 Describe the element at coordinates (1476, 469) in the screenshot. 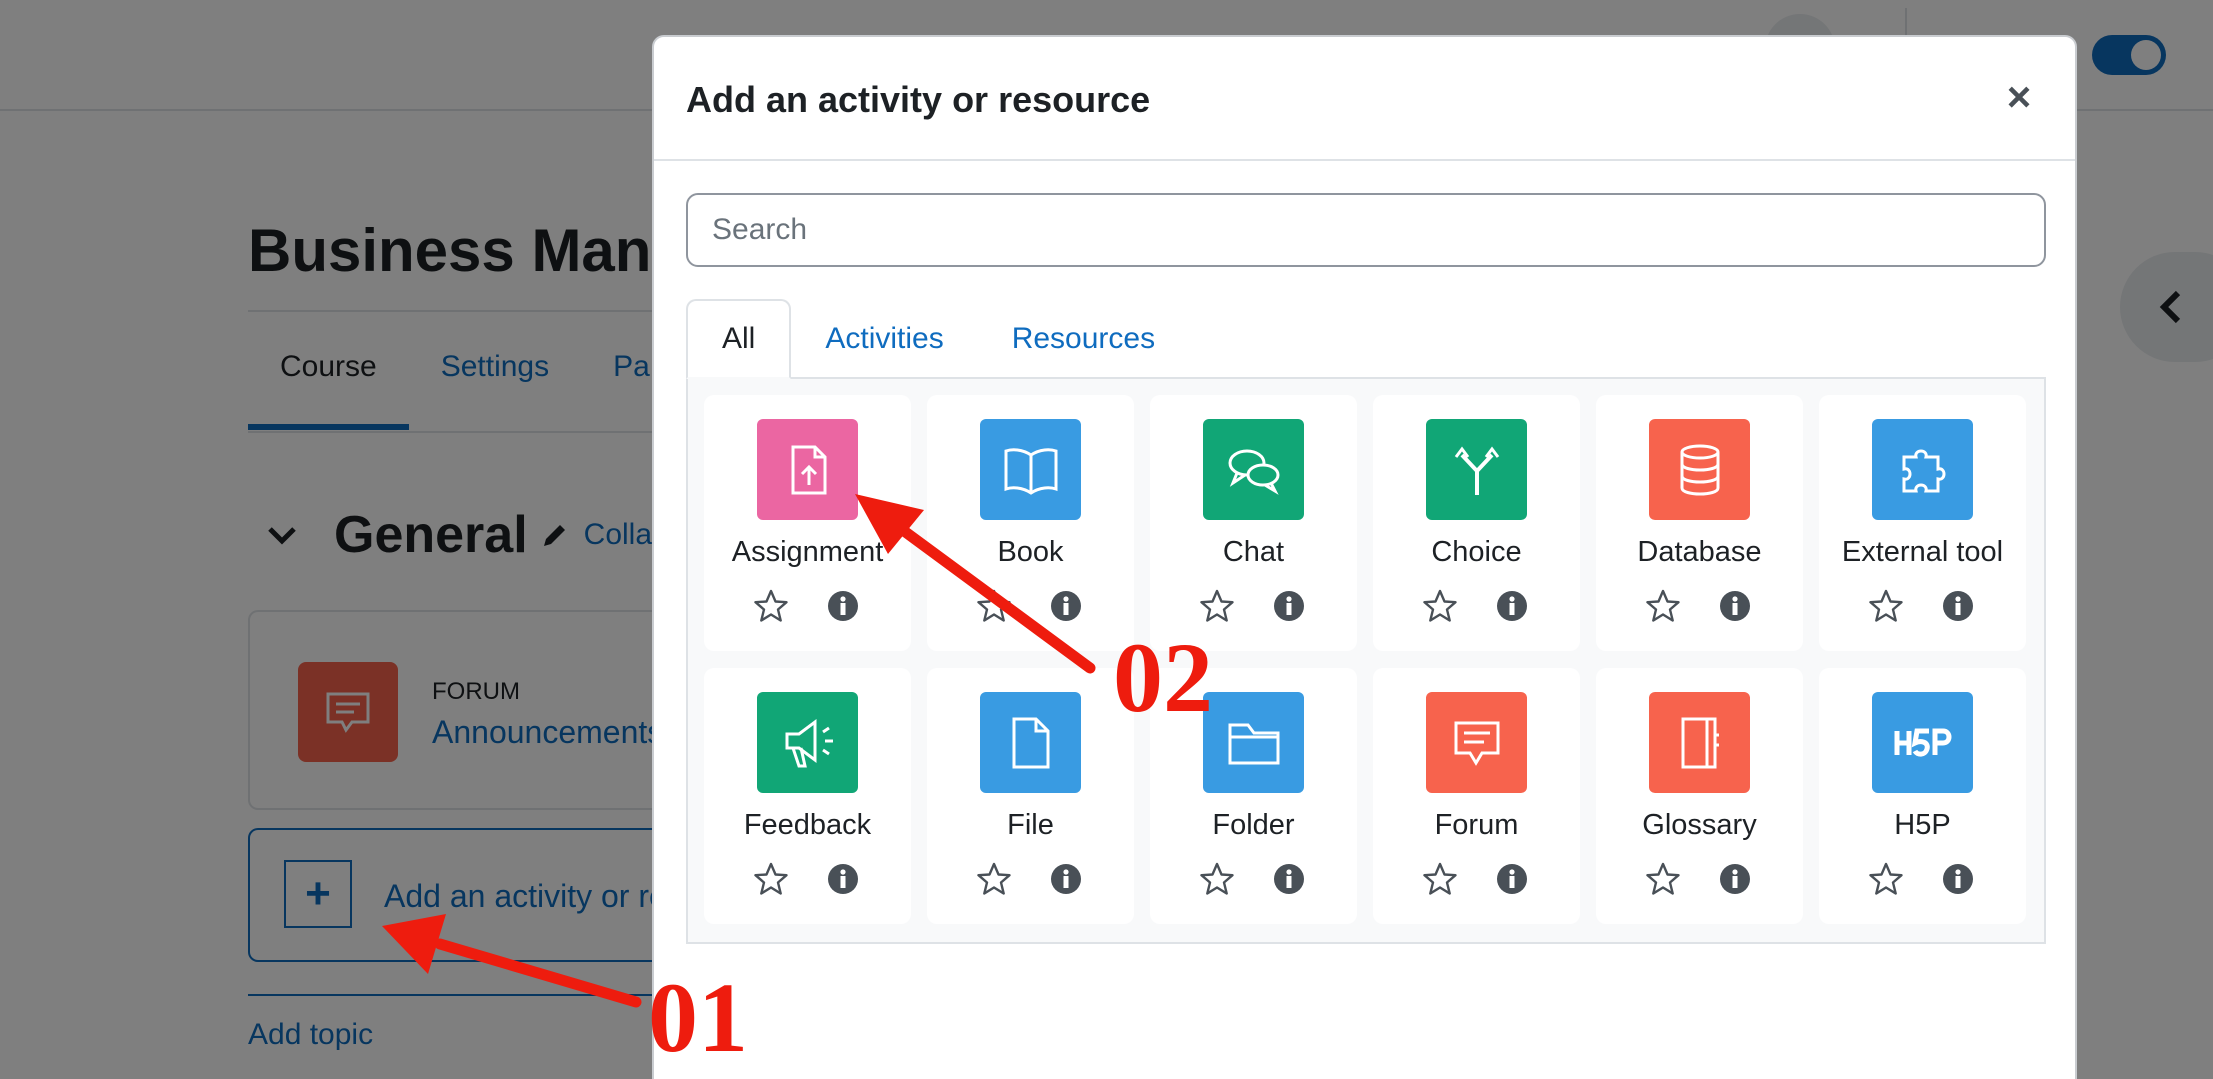

I see `choice-icon` at that location.